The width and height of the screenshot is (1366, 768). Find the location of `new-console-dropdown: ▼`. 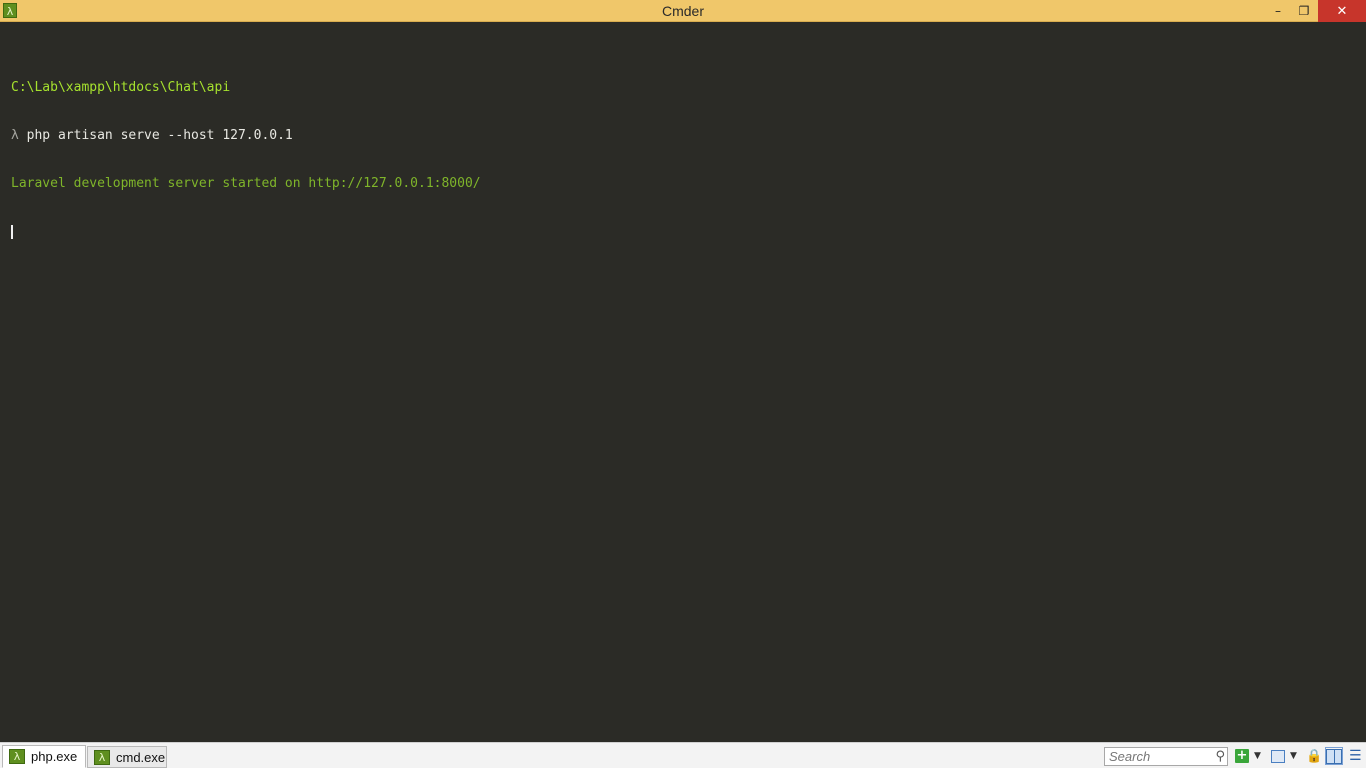

new-console-dropdown: ▼ is located at coordinates (1257, 756).